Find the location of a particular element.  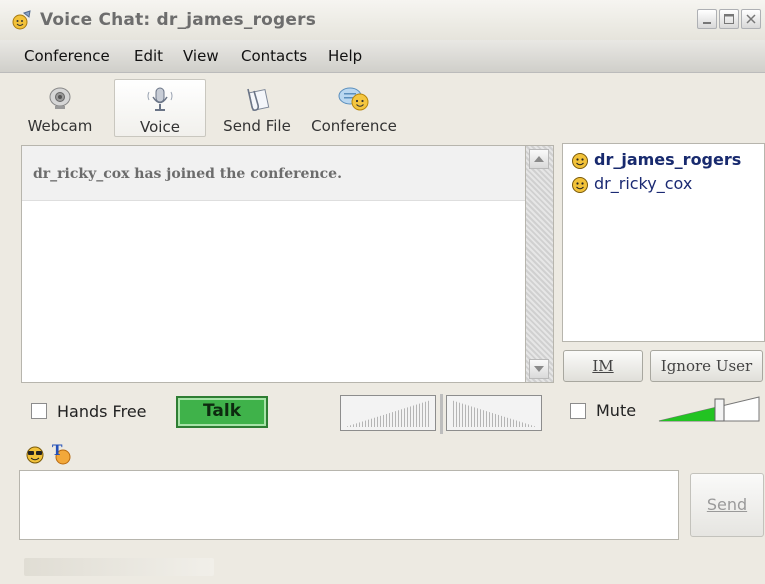

scroll-up-button is located at coordinates (539, 159).